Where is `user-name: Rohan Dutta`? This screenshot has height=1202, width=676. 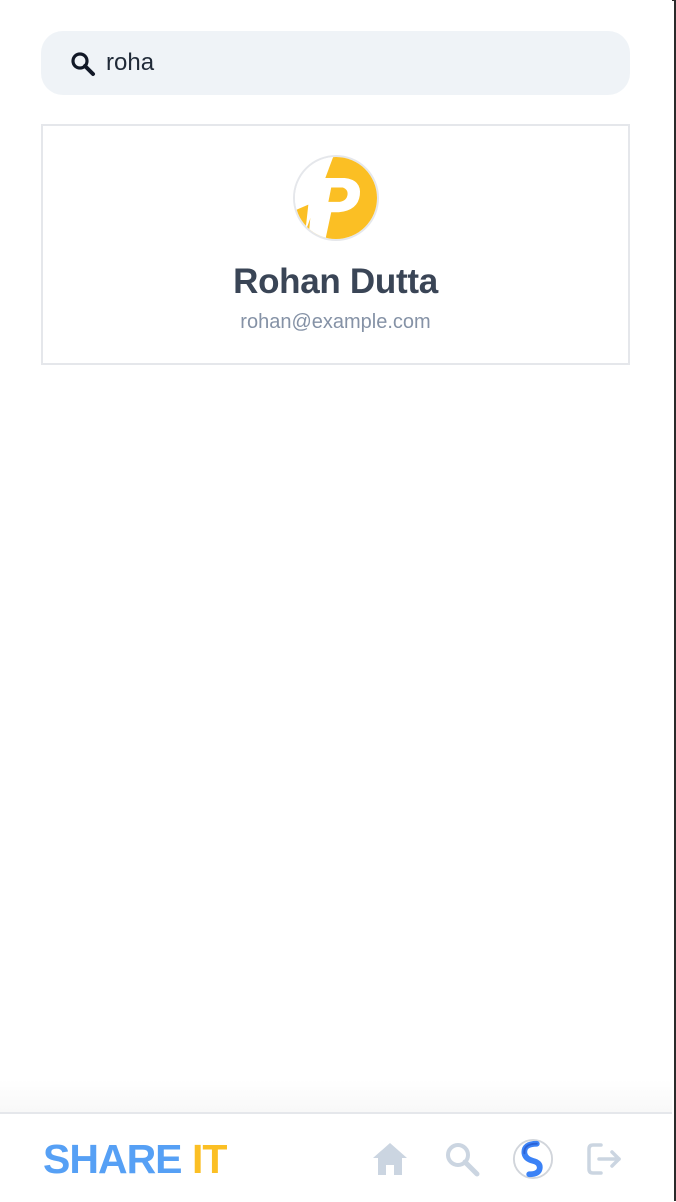
user-name: Rohan Dutta is located at coordinates (335, 281).